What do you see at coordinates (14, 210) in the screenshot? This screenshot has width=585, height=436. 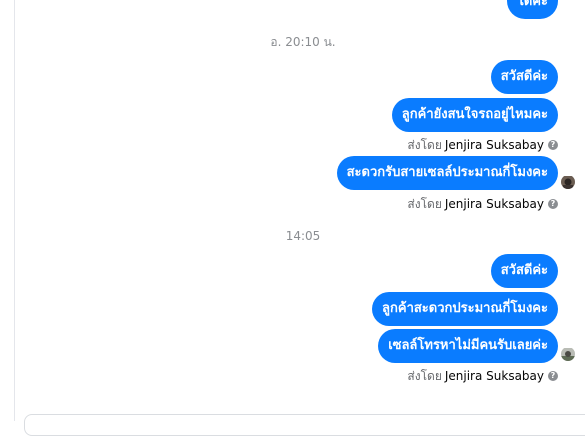 I see `conversation-divider` at bounding box center [14, 210].